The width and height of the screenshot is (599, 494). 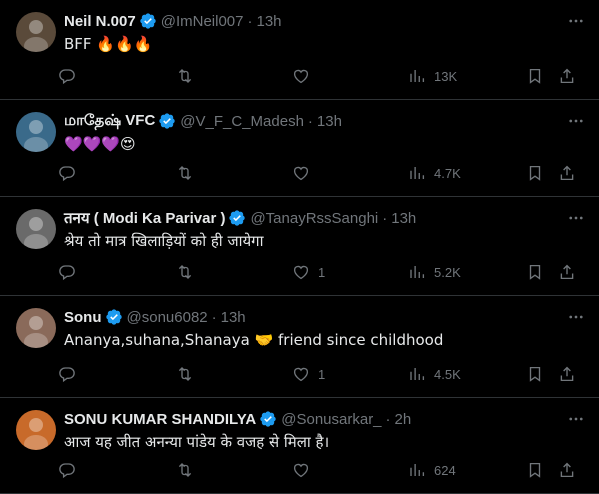 I want to click on author-handle: @sonu6082, so click(x=167, y=317).